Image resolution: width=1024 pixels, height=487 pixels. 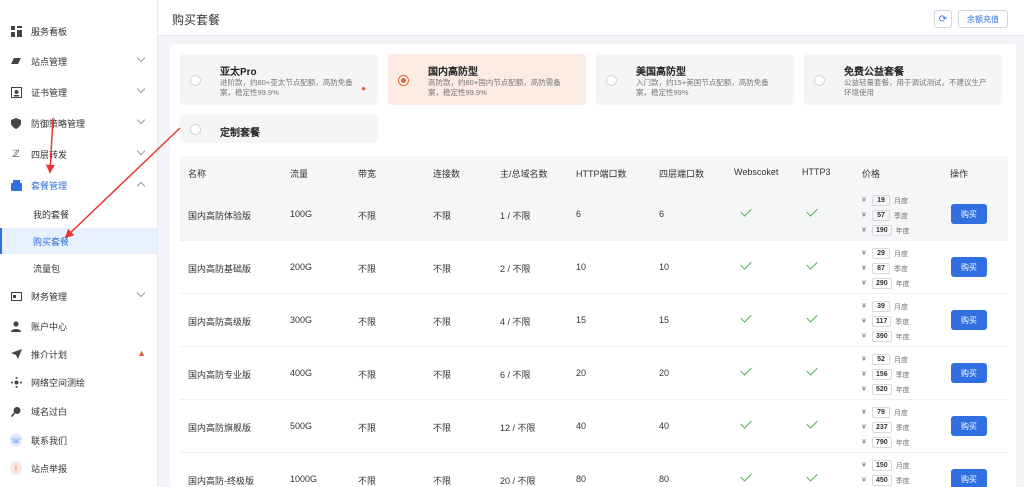 What do you see at coordinates (78, 354) in the screenshot?
I see `sidebar-item-referral: 推介计划 ▲` at bounding box center [78, 354].